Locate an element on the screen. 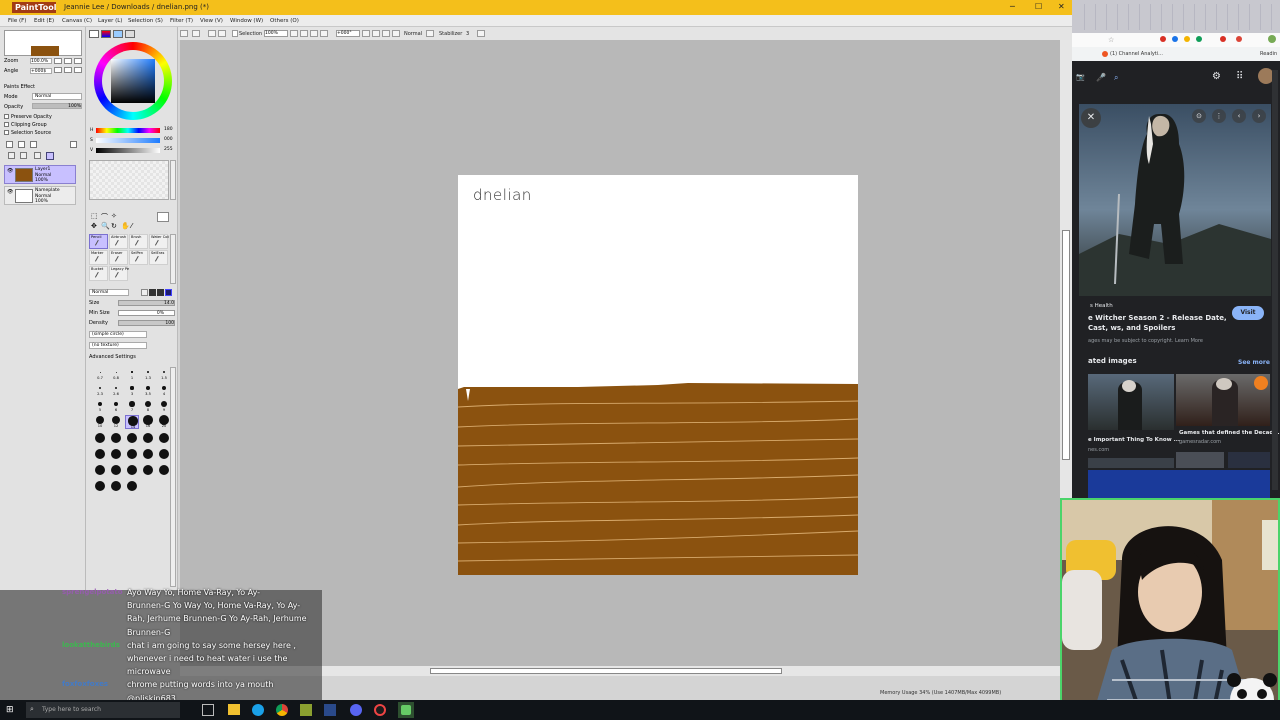  brush-size-preset: 9 is located at coordinates (164, 406).